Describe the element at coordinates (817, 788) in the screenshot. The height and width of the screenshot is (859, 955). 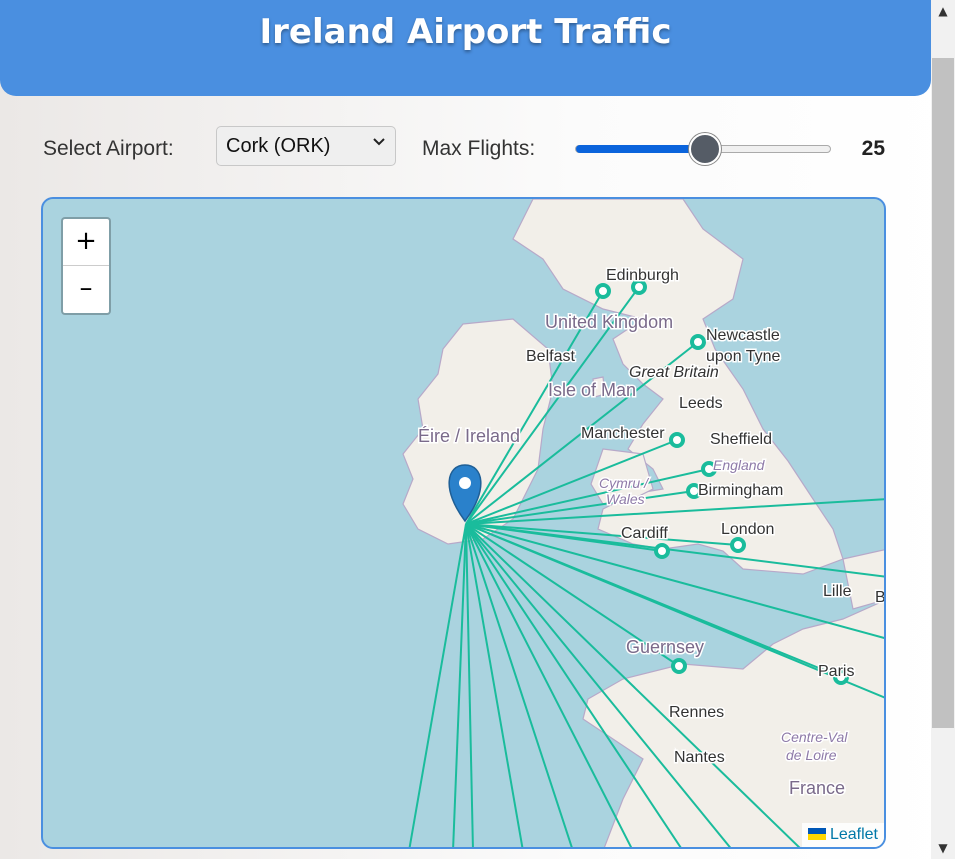
I see `label-france: France` at that location.